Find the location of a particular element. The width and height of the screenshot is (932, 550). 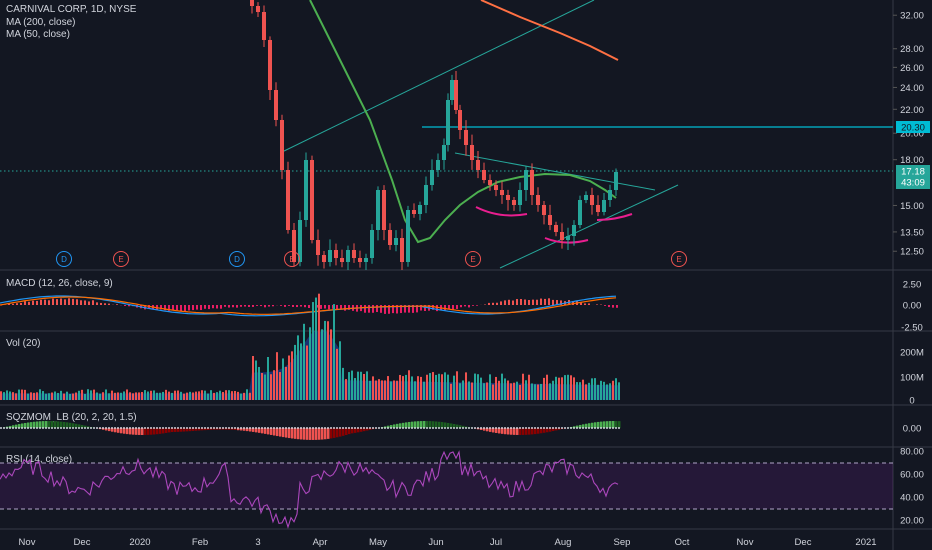

volume-tick-label: 0 is located at coordinates (911, 401).